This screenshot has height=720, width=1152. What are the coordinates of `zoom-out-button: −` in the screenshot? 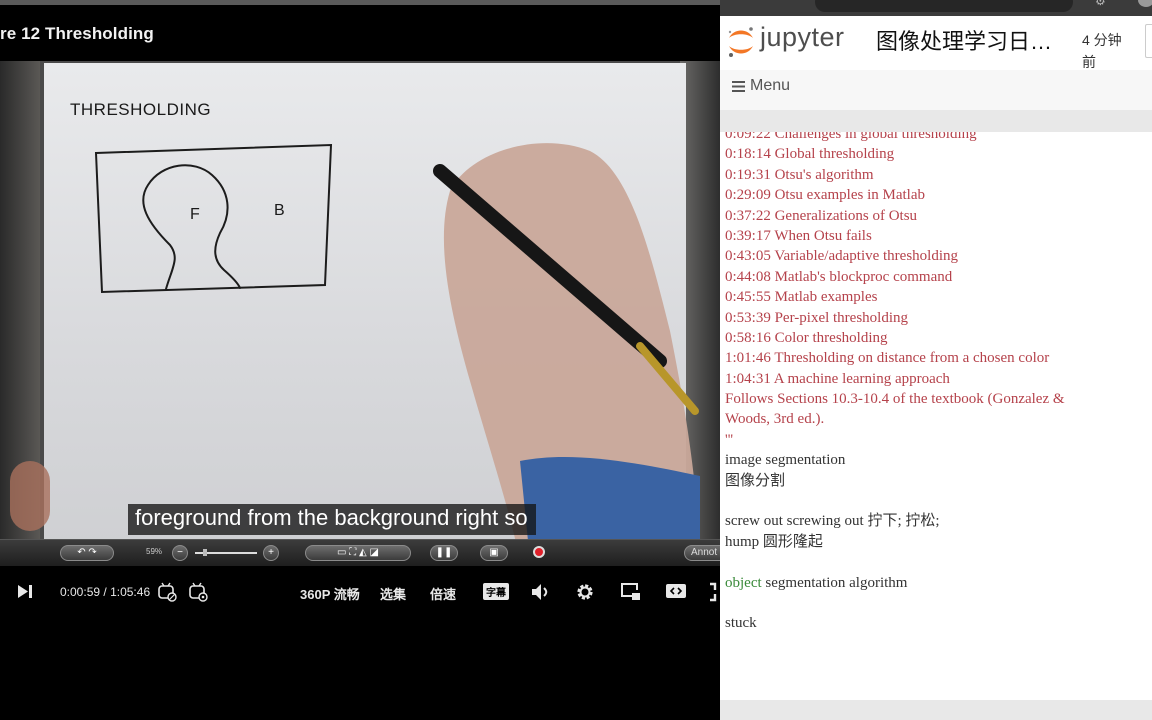 It's located at (180, 553).